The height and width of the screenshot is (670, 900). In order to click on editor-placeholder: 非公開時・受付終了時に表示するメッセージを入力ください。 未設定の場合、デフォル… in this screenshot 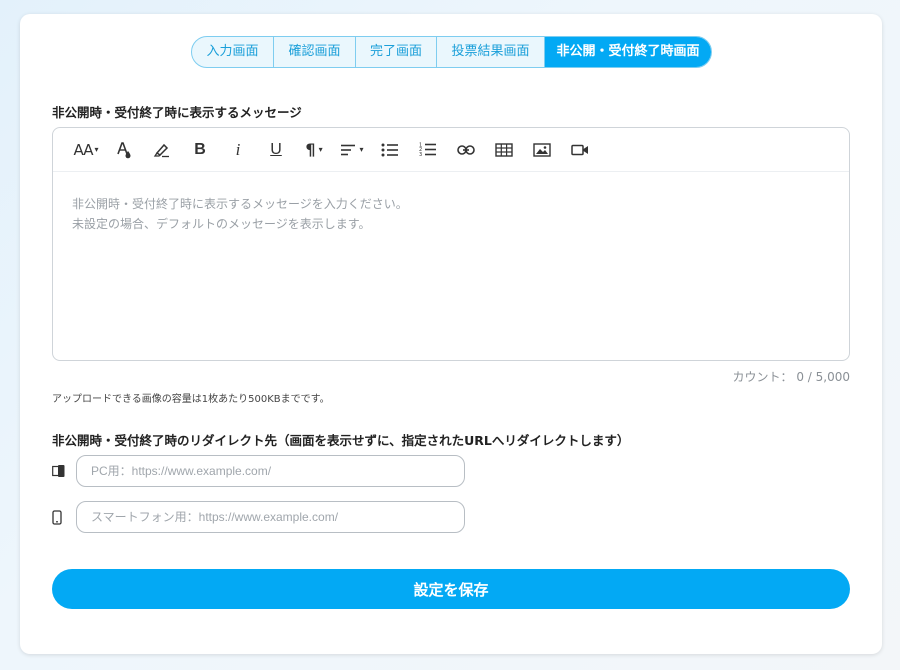, I will do `click(240, 214)`.